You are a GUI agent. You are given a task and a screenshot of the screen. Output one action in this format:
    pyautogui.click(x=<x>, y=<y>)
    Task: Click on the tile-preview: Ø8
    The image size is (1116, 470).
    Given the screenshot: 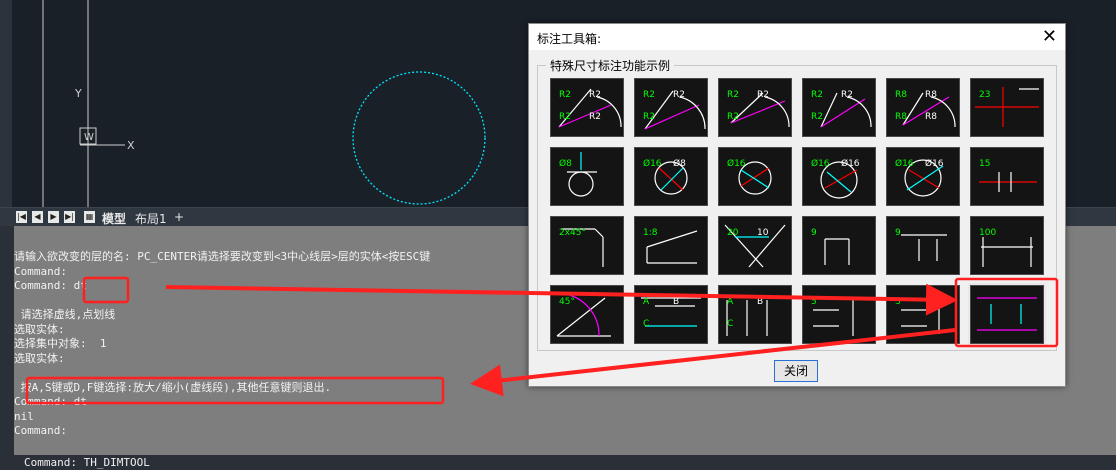 What is the action you would take?
    pyautogui.click(x=578, y=174)
    